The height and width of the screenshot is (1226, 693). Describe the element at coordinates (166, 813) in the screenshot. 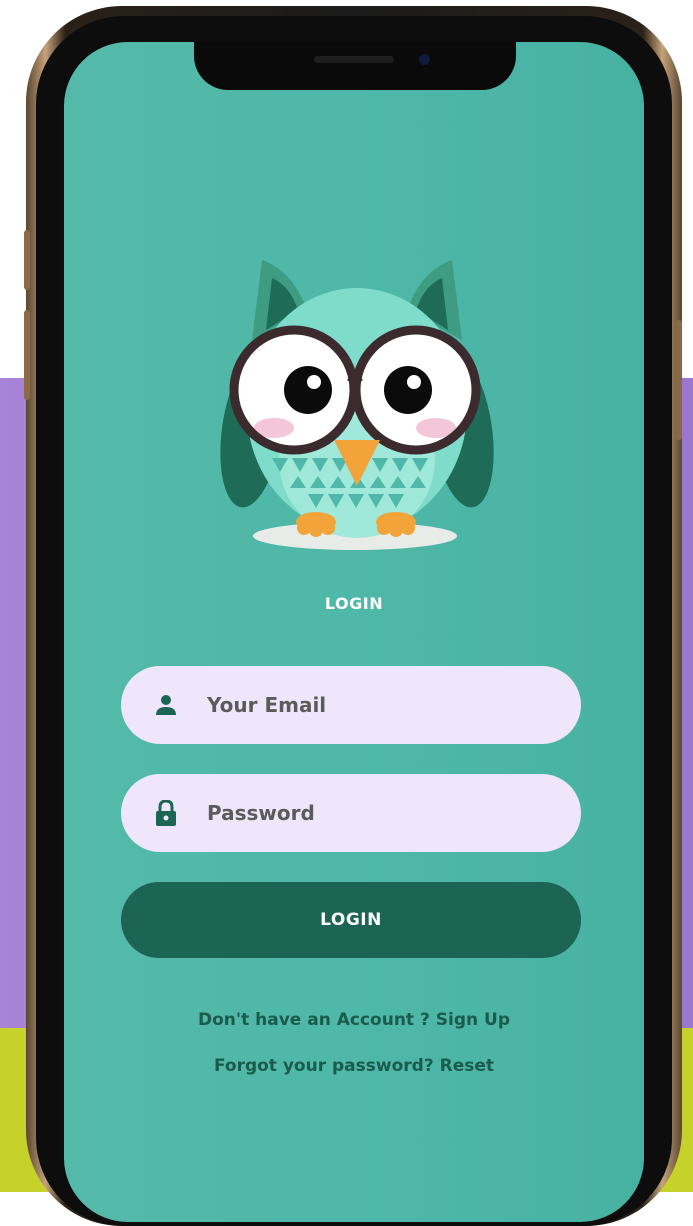

I see `lock-icon` at that location.